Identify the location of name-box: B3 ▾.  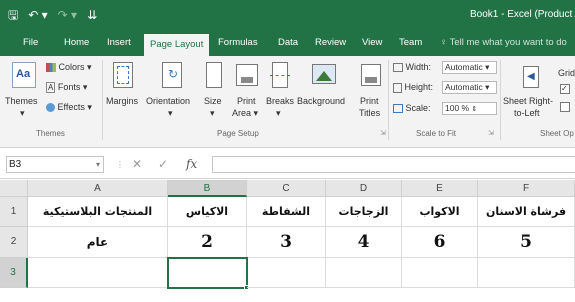
(55, 164).